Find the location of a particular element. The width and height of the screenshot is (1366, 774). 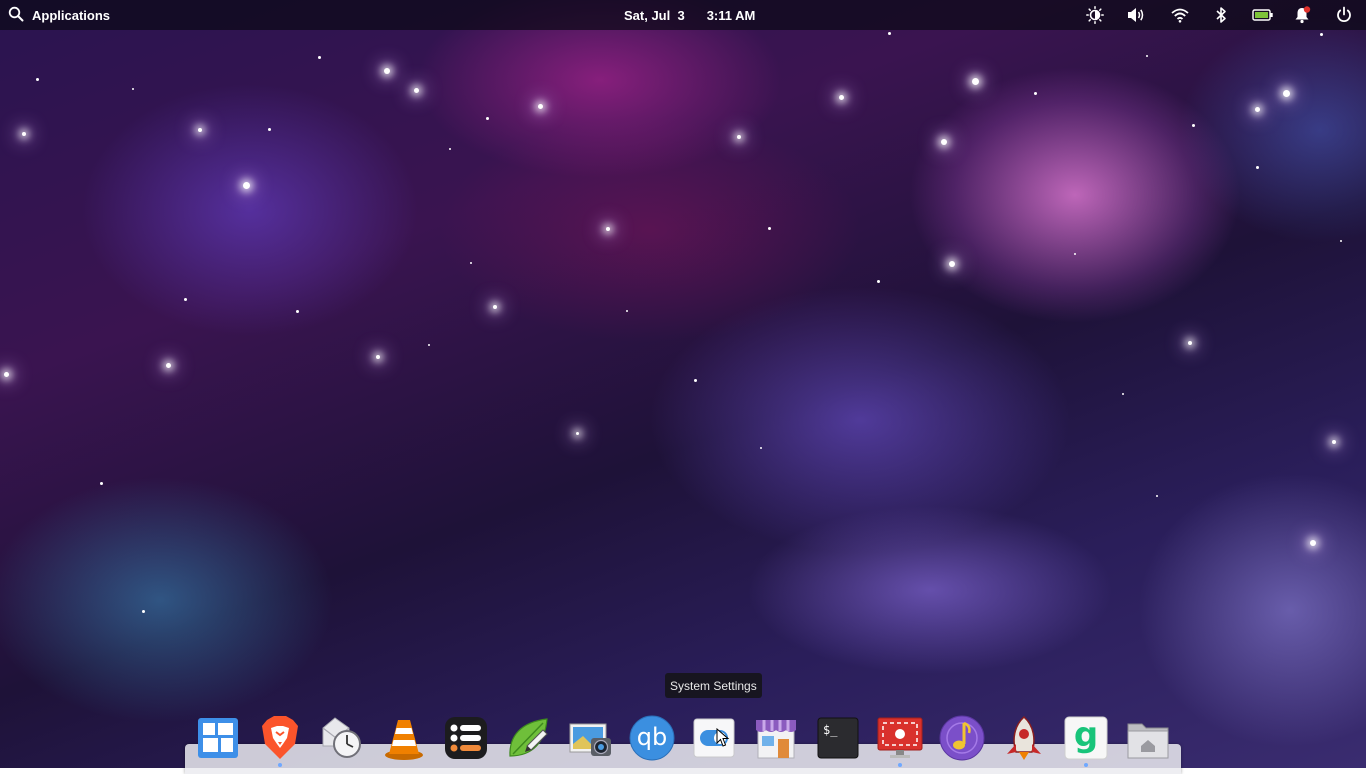

brightness-icon is located at coordinates (1095, 15).